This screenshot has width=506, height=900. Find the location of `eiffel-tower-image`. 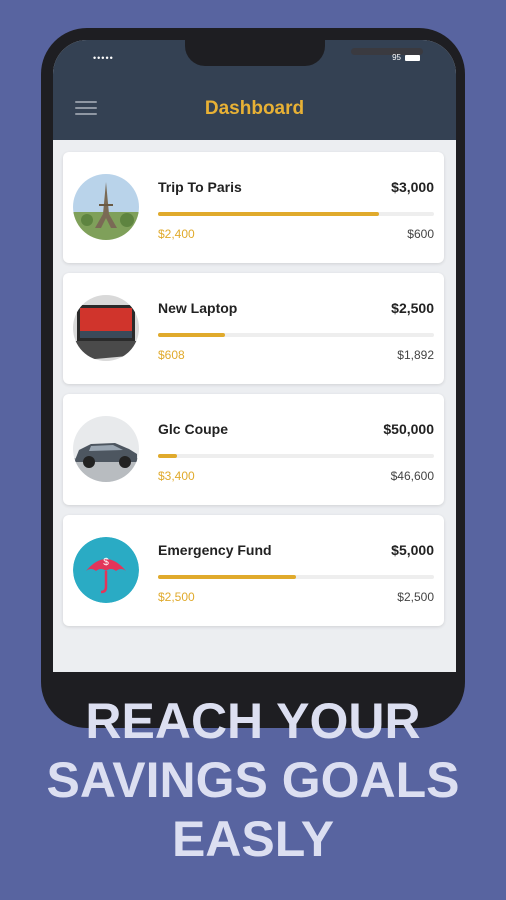

eiffel-tower-image is located at coordinates (106, 207).